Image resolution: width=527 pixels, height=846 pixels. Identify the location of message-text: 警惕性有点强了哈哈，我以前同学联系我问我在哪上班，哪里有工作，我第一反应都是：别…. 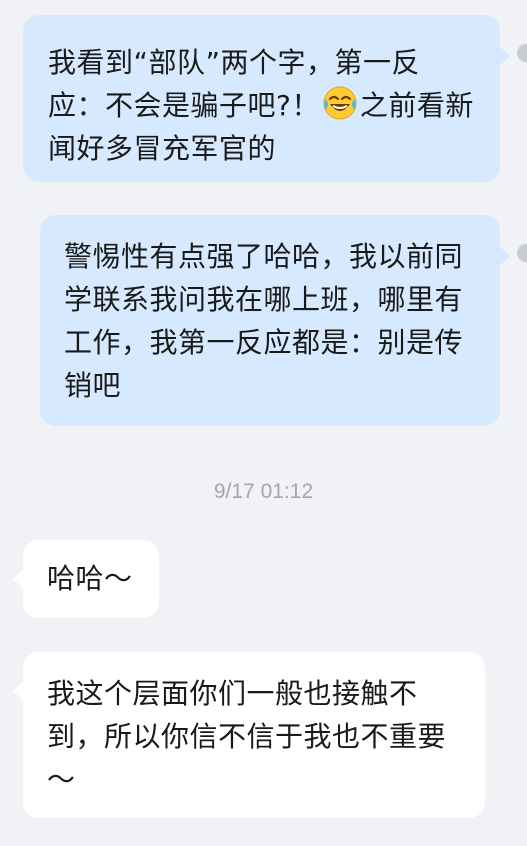
(264, 321).